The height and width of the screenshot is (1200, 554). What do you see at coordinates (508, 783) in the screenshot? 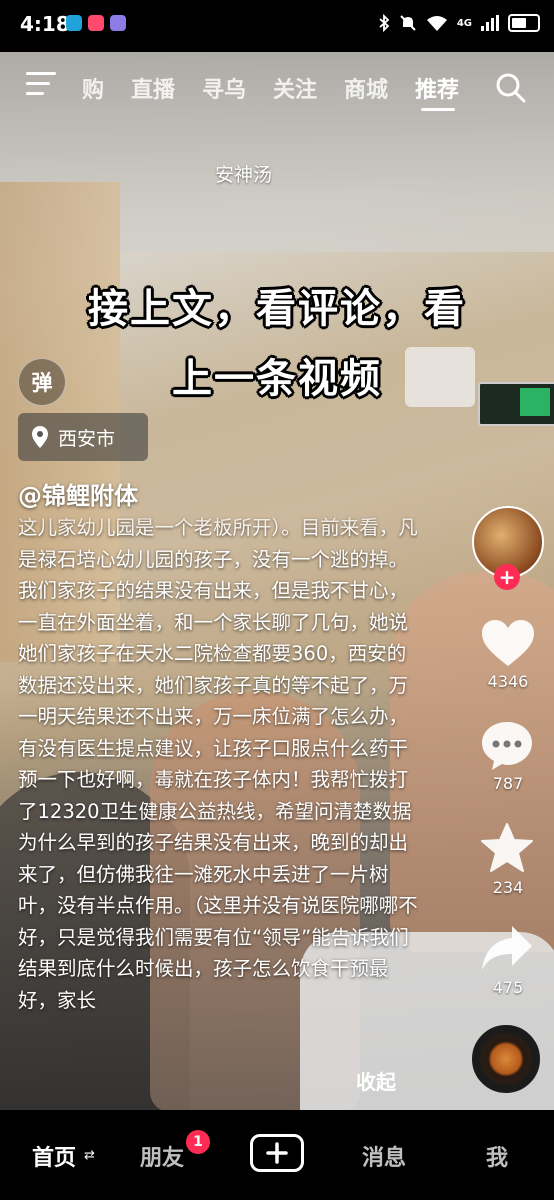
I see `comment-count: 787` at bounding box center [508, 783].